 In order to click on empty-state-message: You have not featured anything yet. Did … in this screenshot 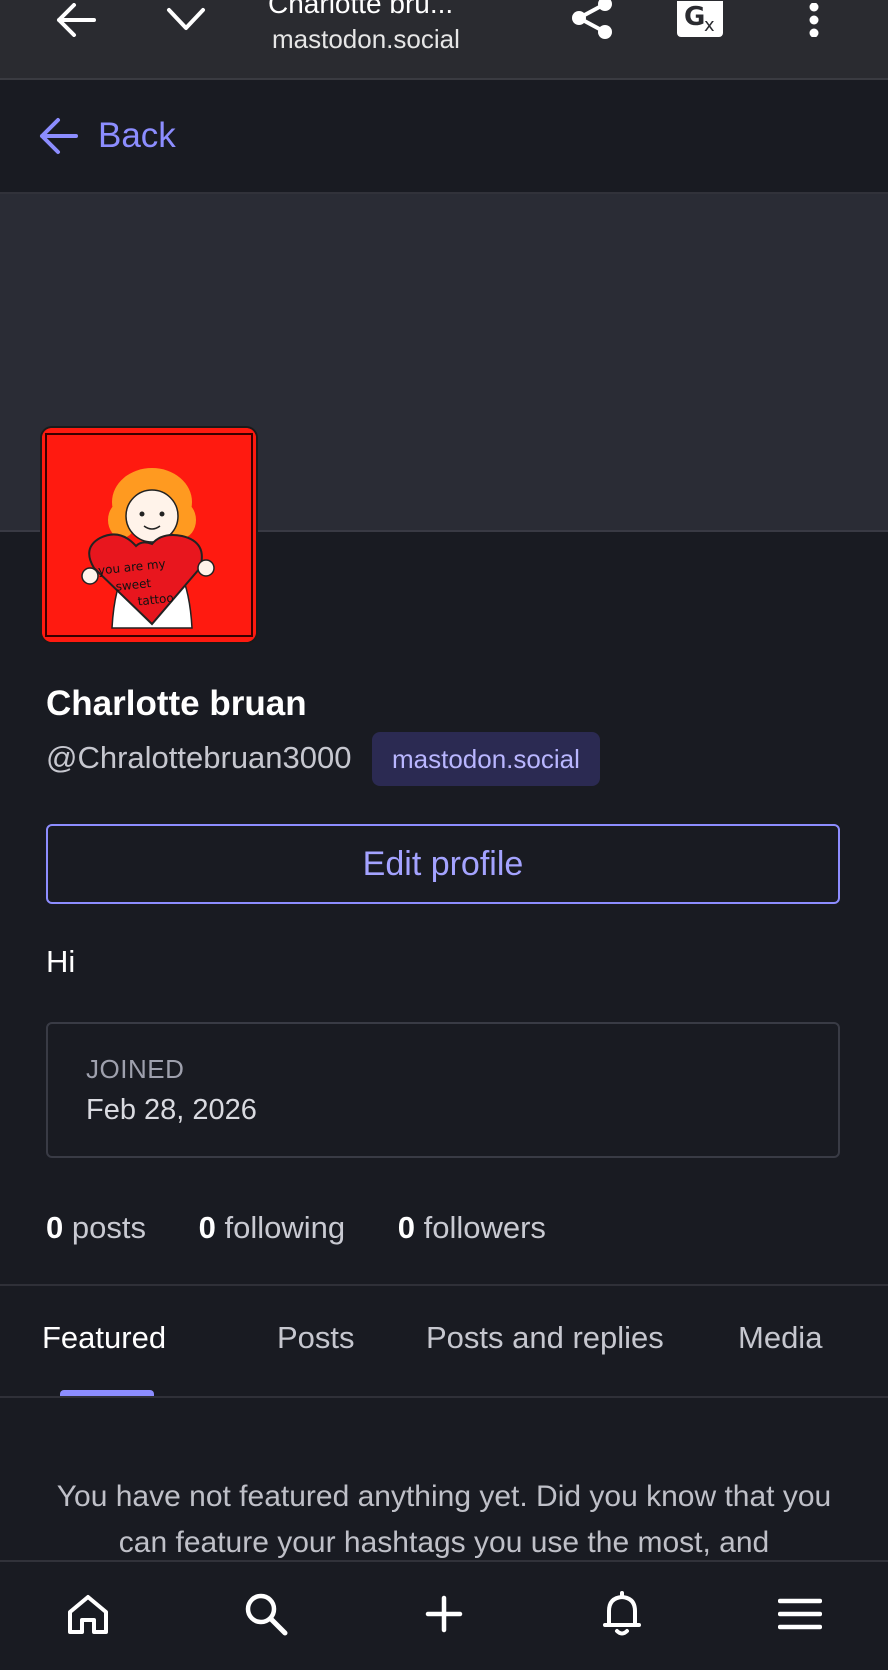, I will do `click(444, 1519)`.